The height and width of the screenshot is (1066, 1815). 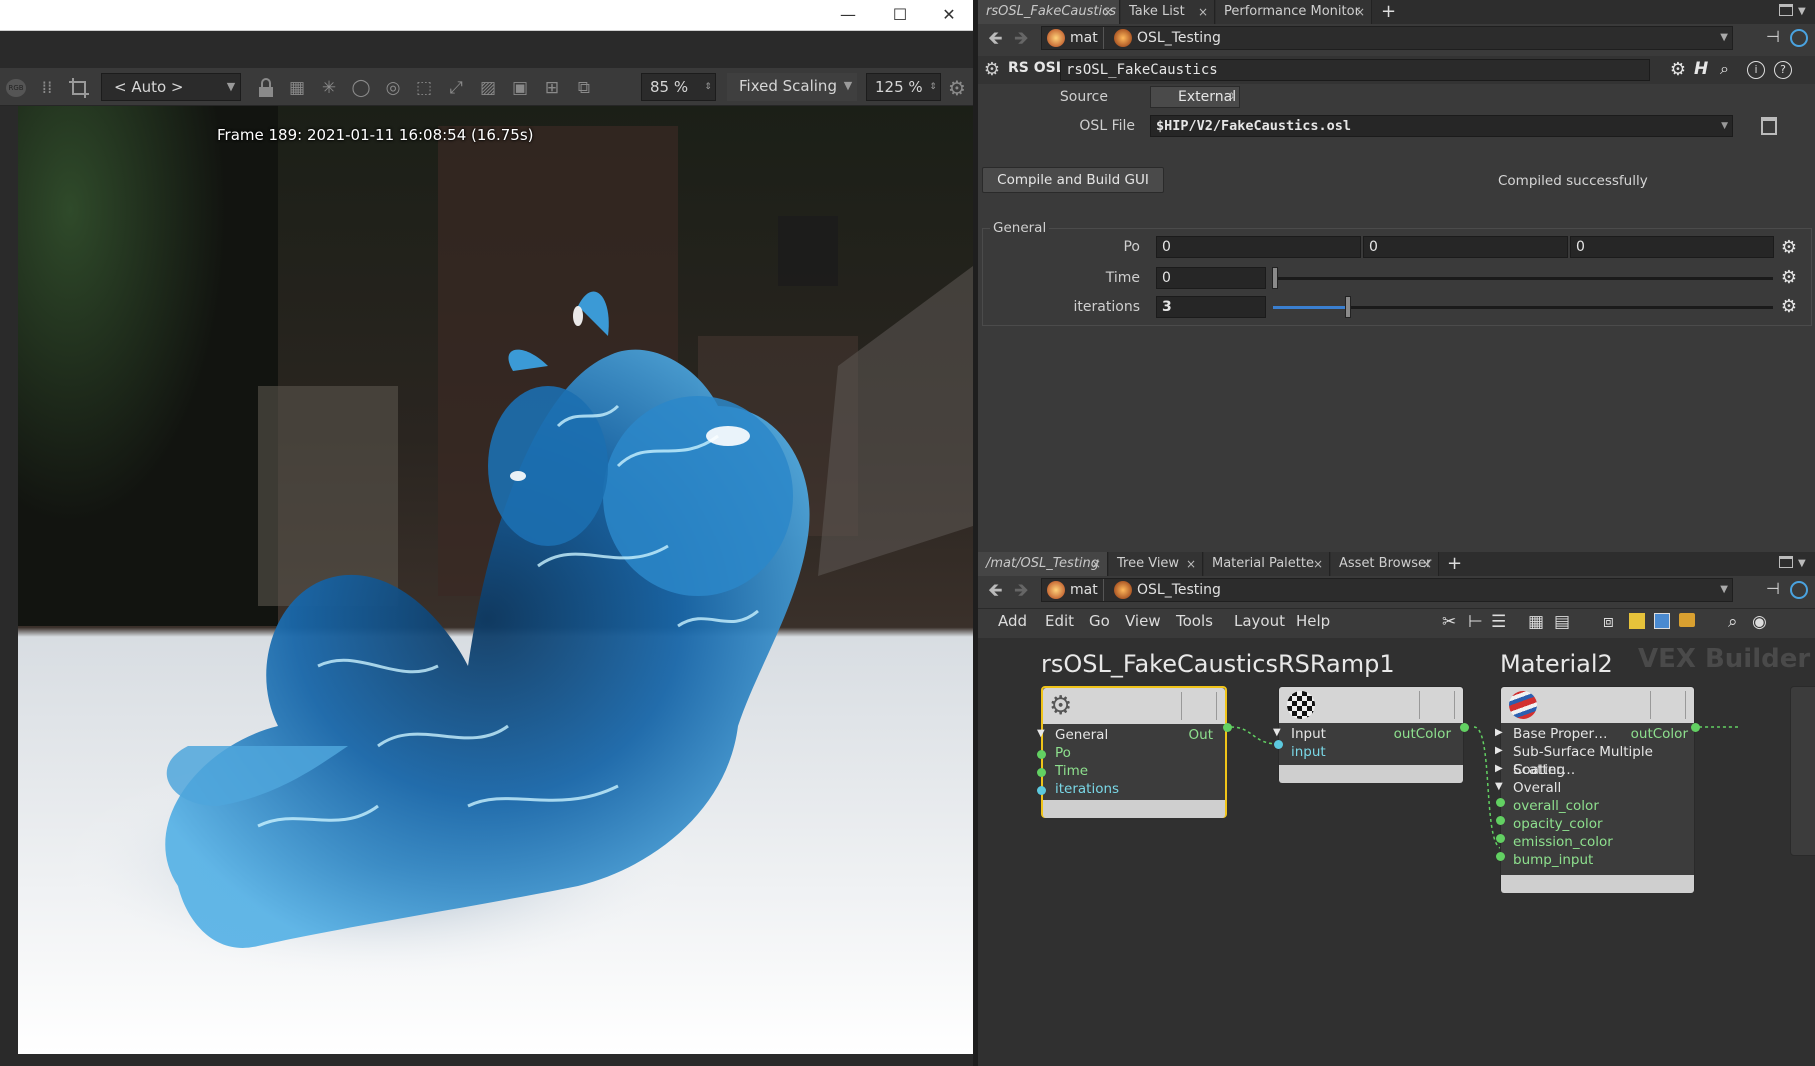 I want to click on node-title-ramp: RSRamp1, so click(x=1336, y=664).